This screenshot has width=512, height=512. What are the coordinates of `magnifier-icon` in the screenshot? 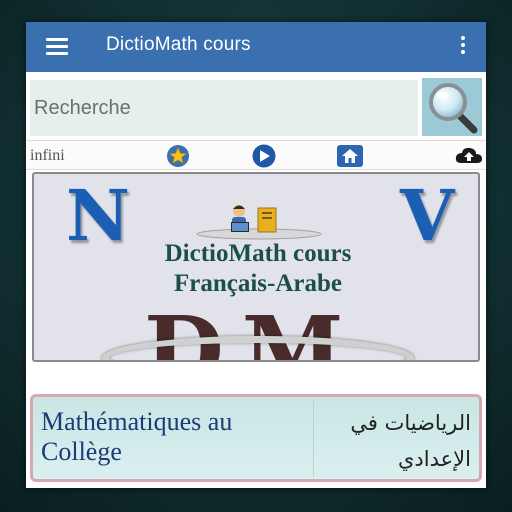 It's located at (453, 108).